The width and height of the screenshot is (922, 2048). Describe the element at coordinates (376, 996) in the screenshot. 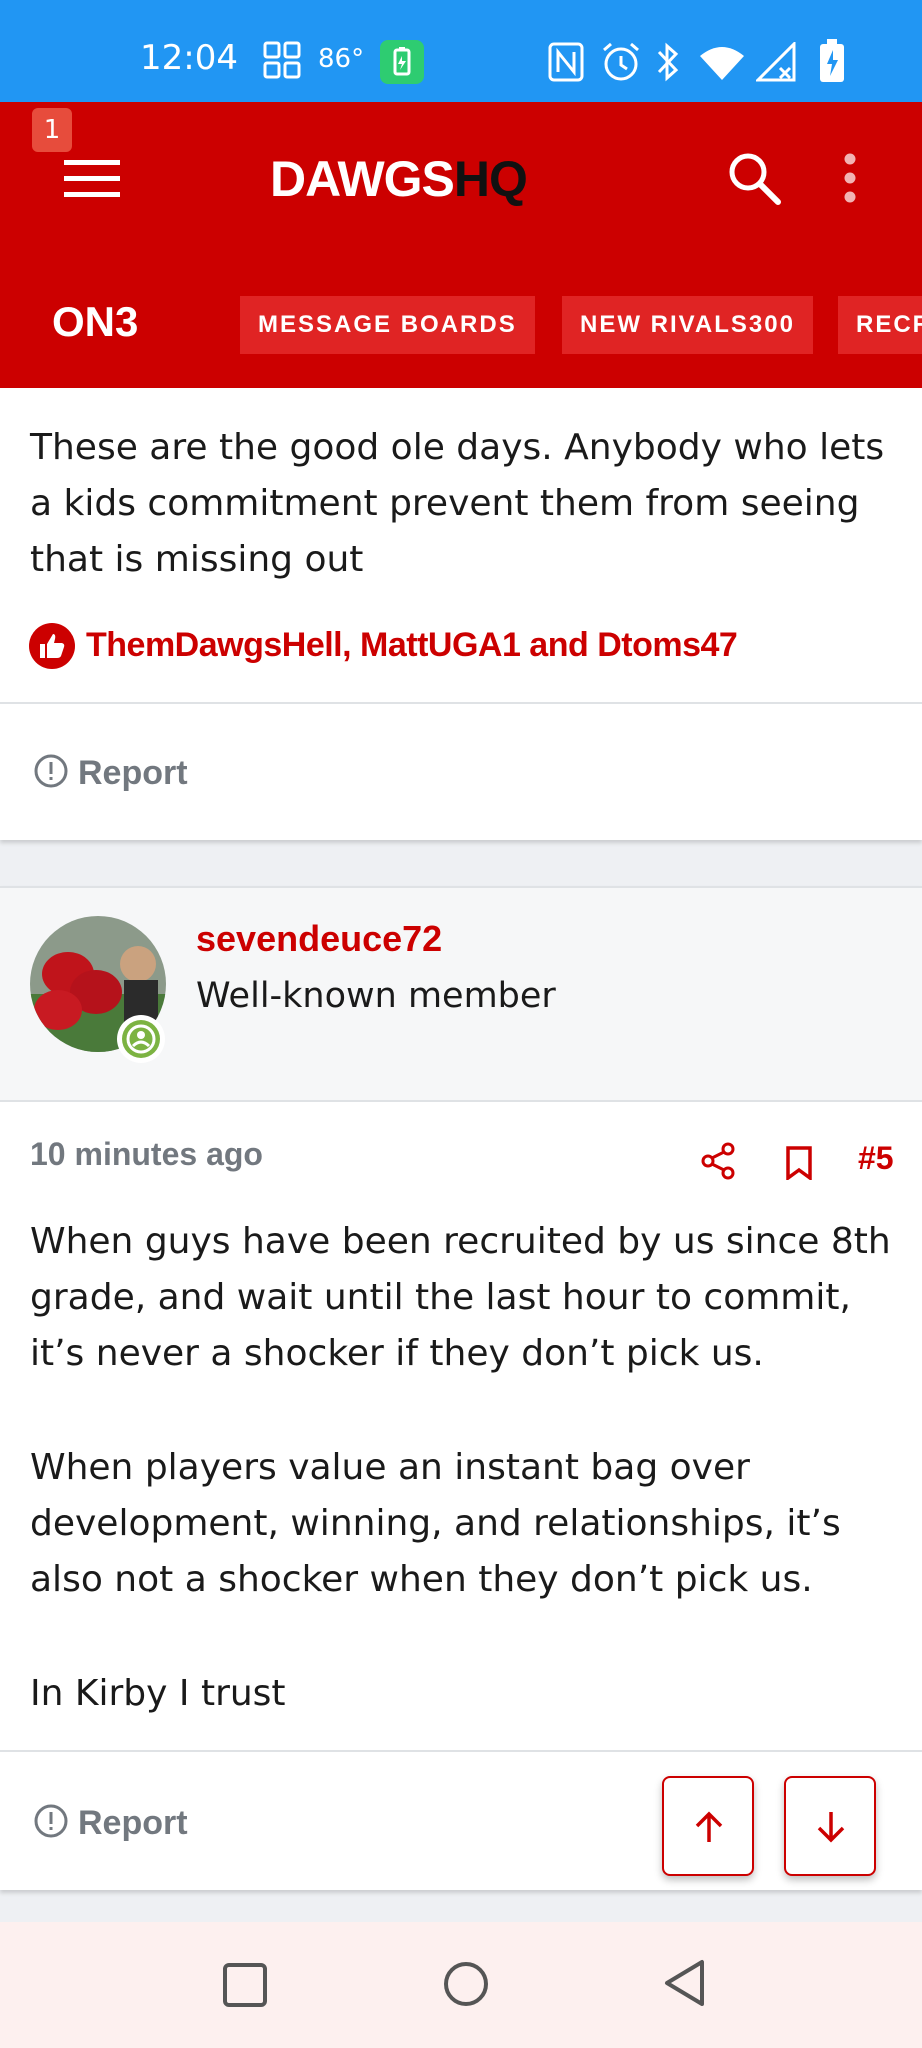

I see `post-user-title: Well-known member` at that location.